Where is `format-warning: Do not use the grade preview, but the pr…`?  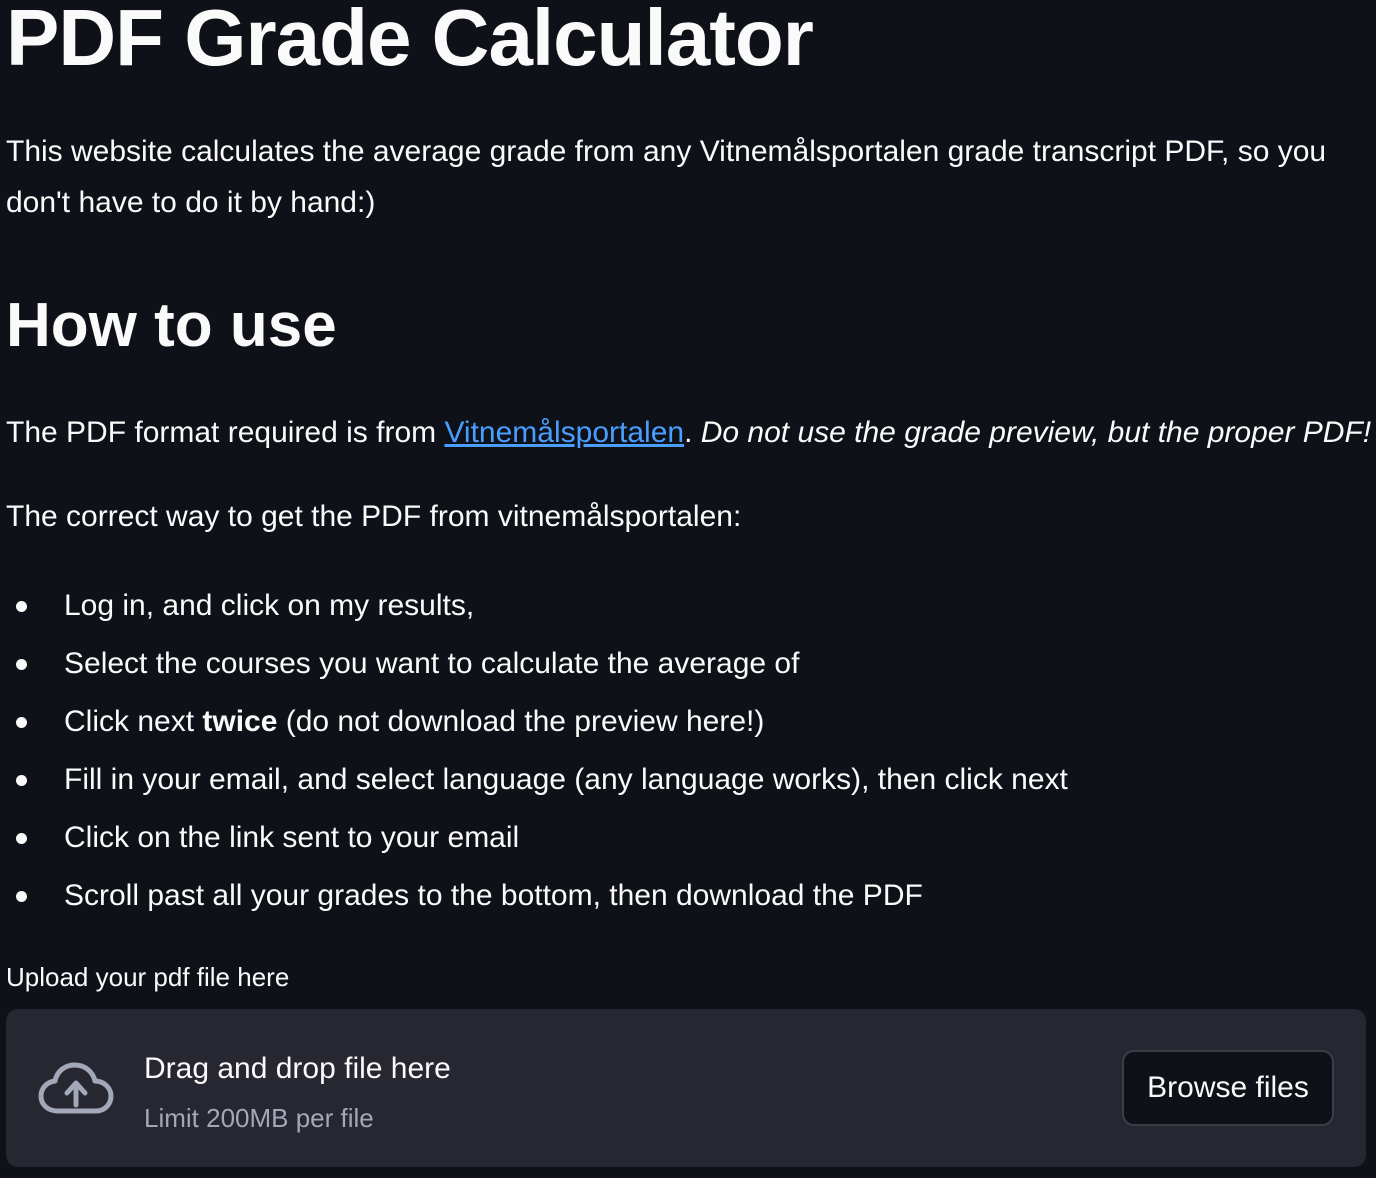 format-warning: Do not use the grade preview, but the pr… is located at coordinates (1036, 432).